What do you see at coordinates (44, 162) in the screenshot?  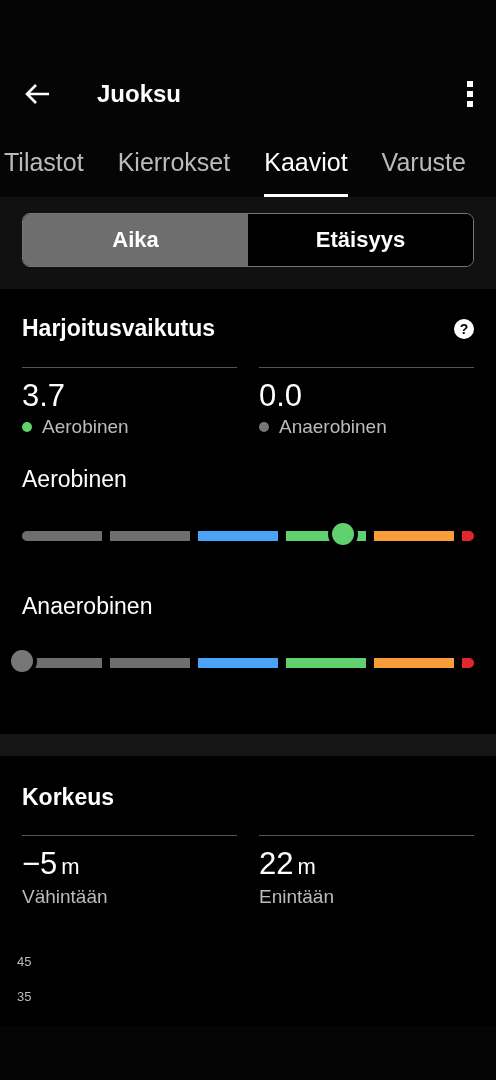 I see `tab: Tilastot` at bounding box center [44, 162].